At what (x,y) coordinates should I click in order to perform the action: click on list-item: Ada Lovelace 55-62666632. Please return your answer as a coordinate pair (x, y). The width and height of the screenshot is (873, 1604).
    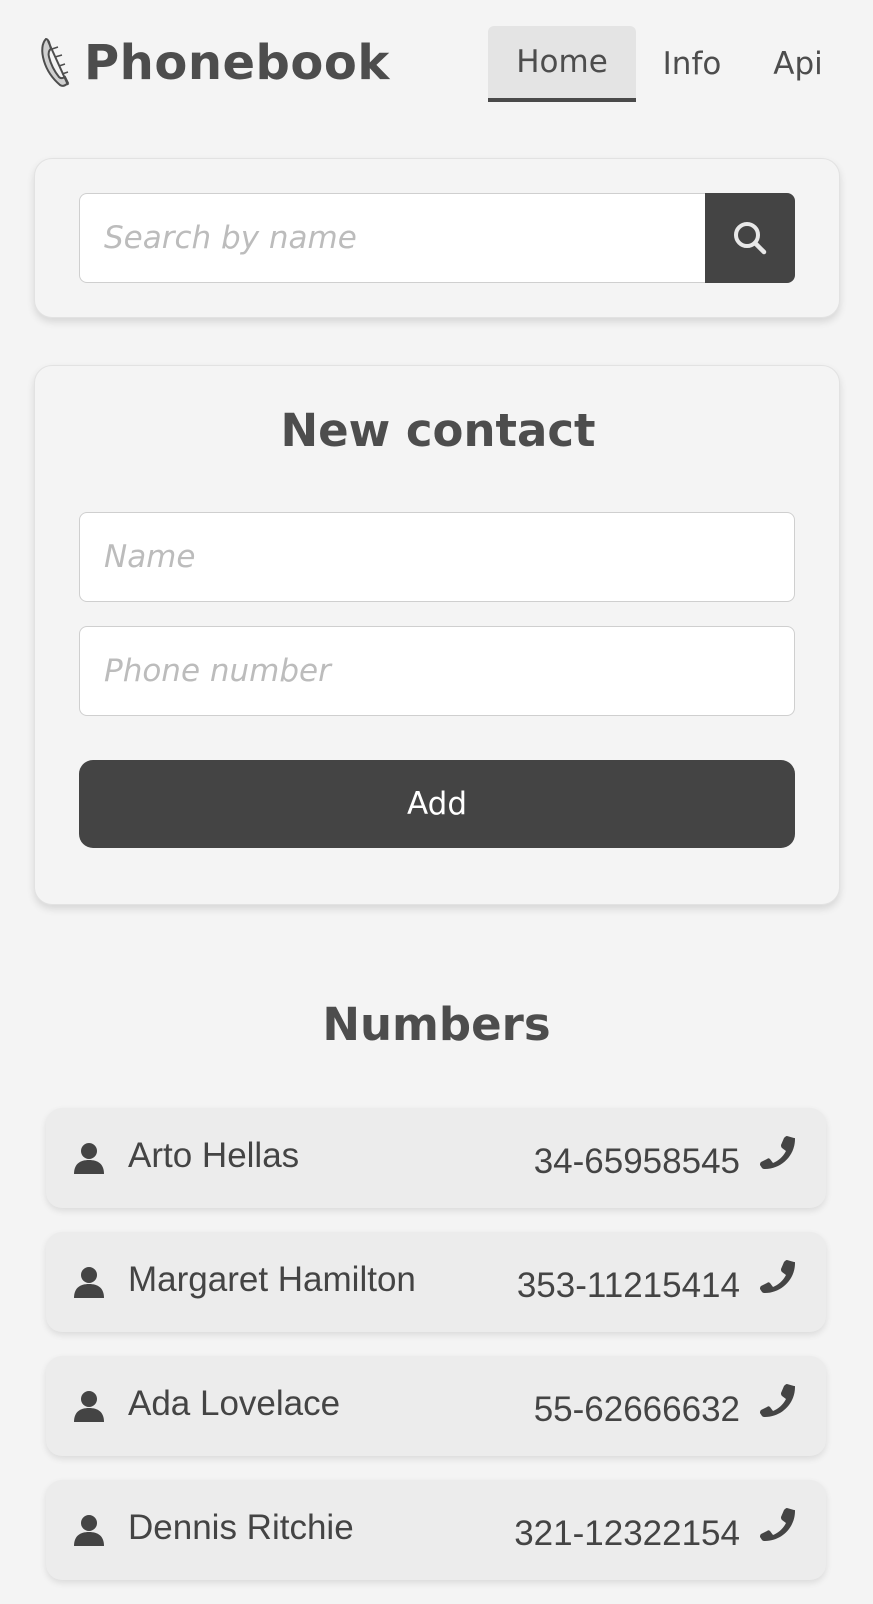
    Looking at the image, I should click on (436, 1406).